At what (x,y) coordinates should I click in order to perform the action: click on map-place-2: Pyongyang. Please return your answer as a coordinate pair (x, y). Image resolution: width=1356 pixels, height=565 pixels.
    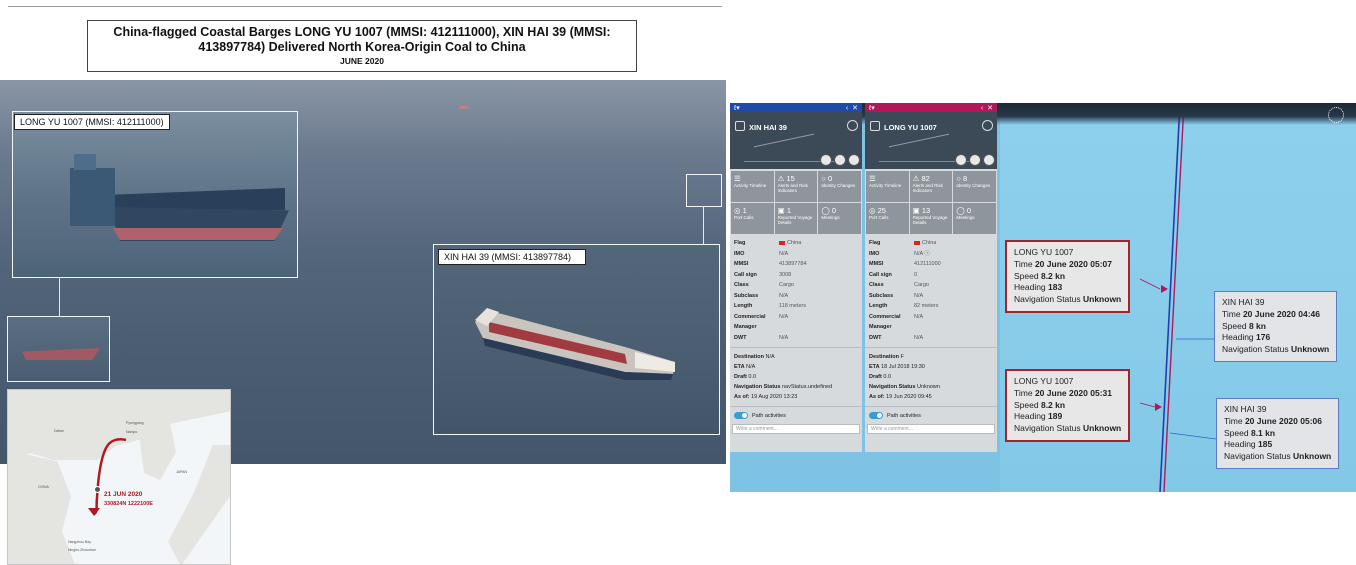
    Looking at the image, I should click on (135, 423).